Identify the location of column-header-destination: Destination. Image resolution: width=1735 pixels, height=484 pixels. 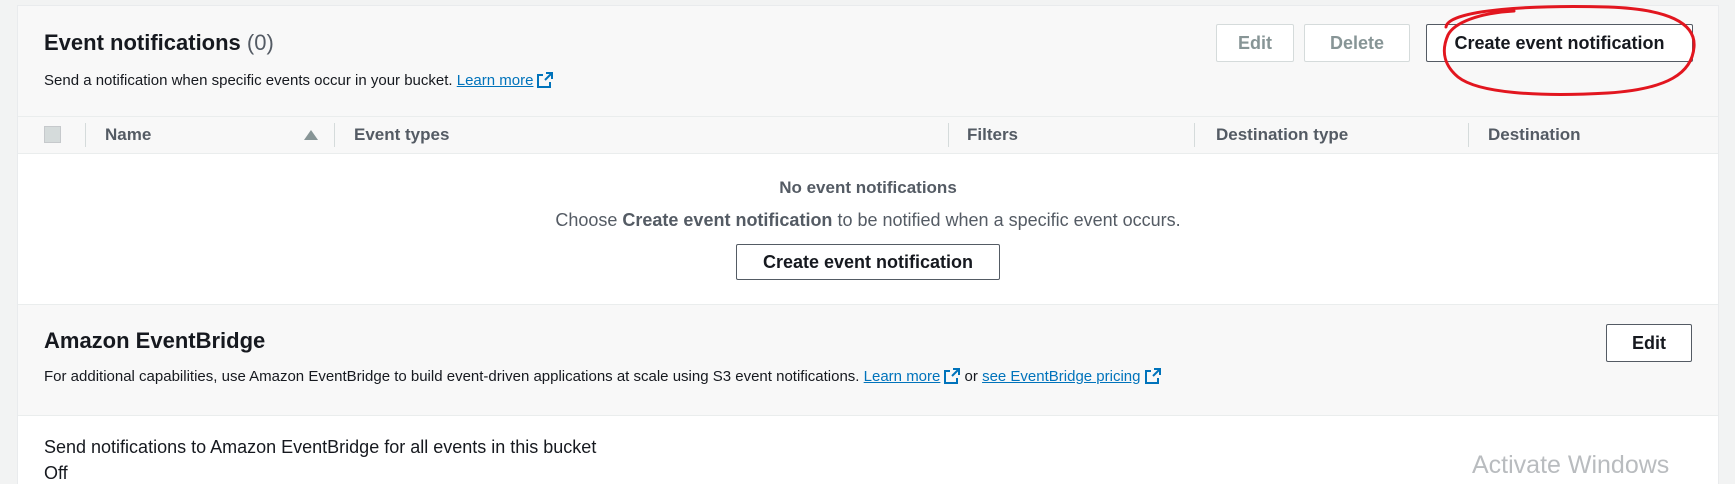
(1534, 135).